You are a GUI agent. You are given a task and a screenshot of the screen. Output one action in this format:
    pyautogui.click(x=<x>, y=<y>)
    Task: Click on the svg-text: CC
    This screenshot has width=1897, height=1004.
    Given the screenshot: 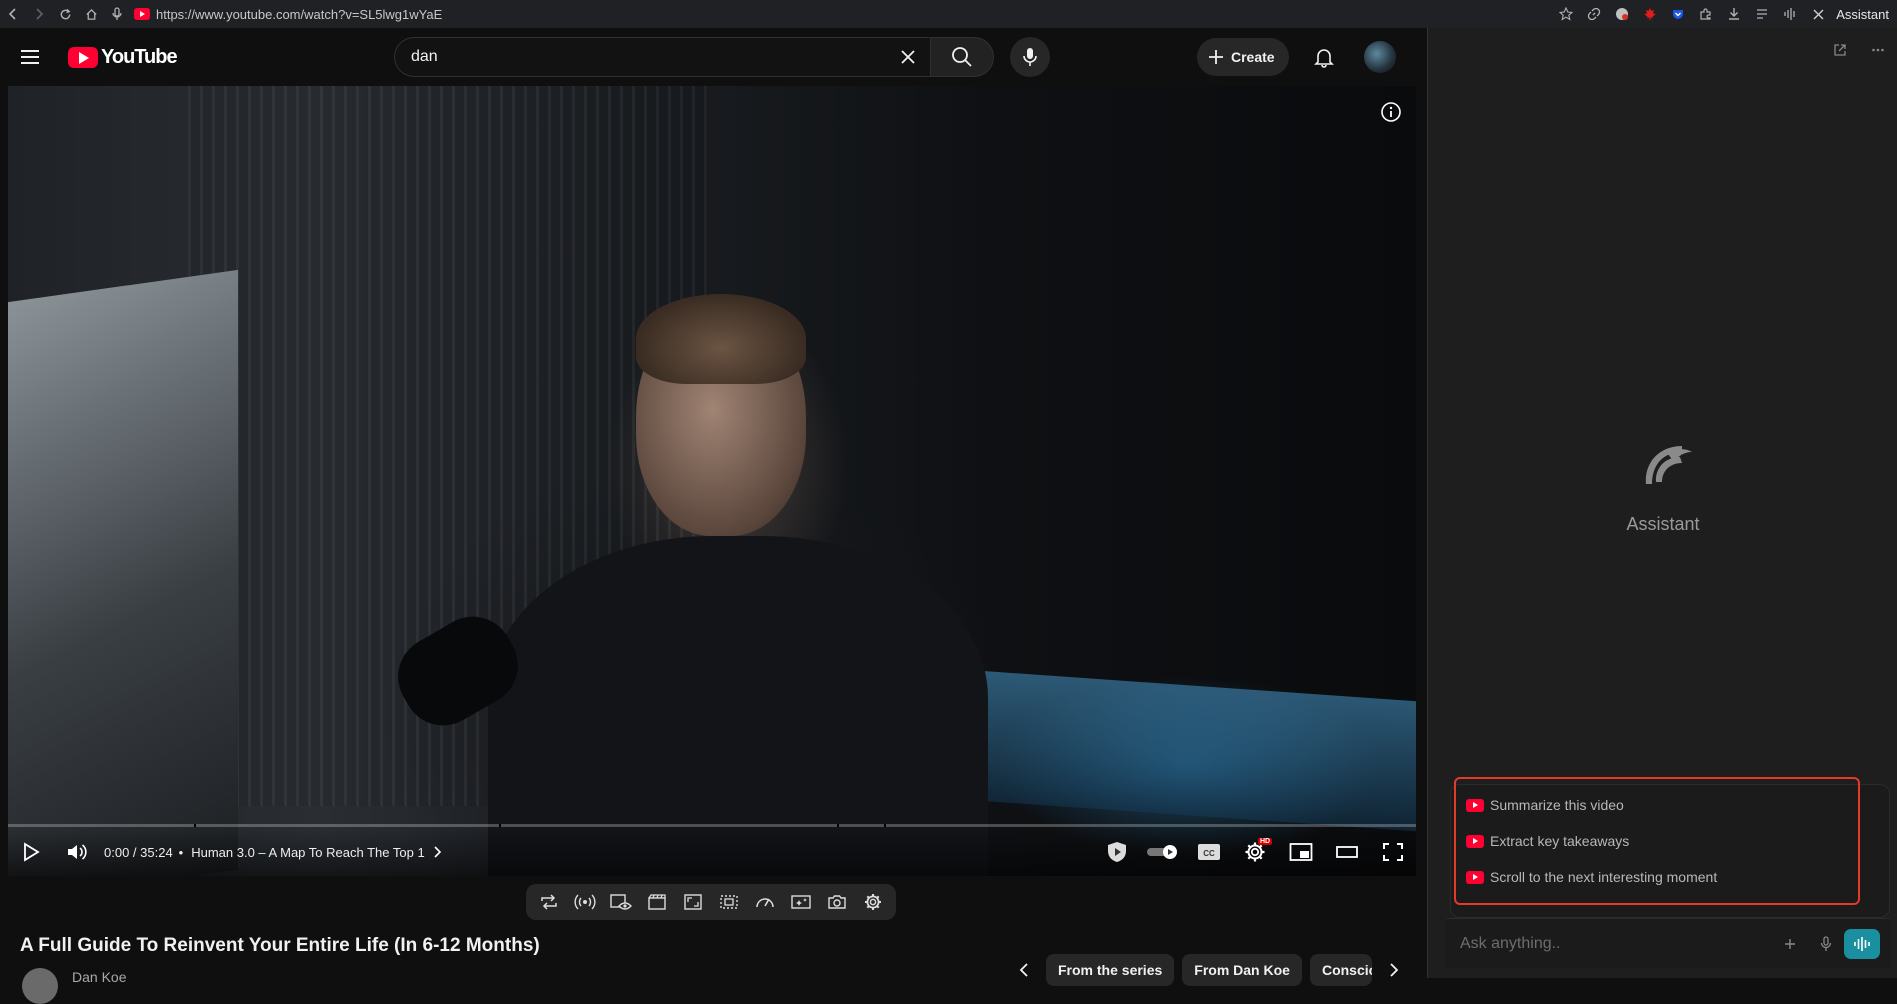 What is the action you would take?
    pyautogui.click(x=1209, y=853)
    